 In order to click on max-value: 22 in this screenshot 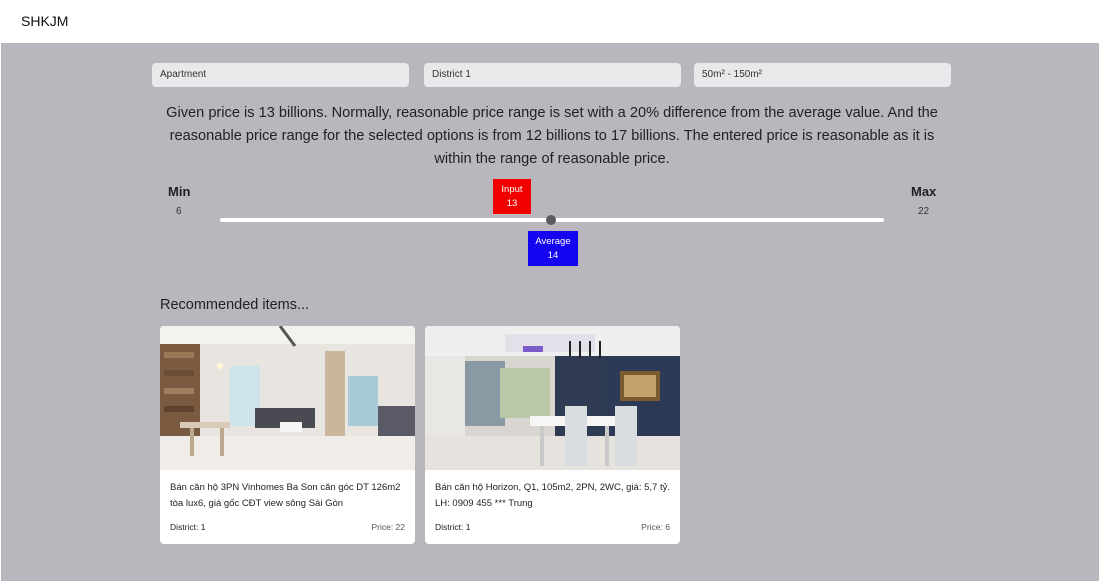, I will do `click(924, 211)`.